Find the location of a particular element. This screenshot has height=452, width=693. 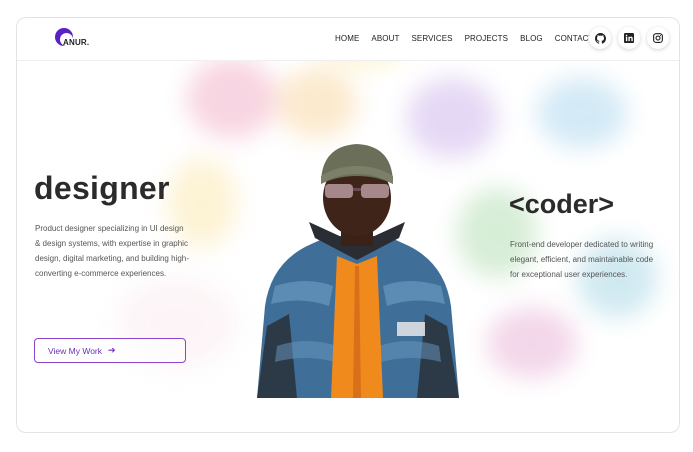

nav-blog: BLOG is located at coordinates (531, 38).